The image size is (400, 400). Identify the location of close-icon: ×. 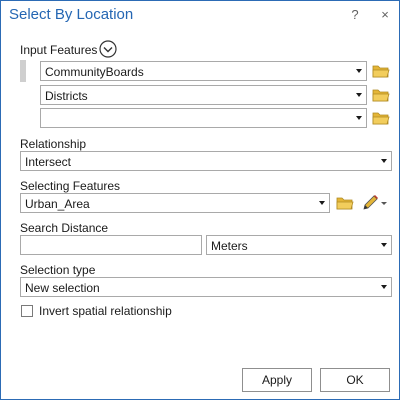
(385, 15).